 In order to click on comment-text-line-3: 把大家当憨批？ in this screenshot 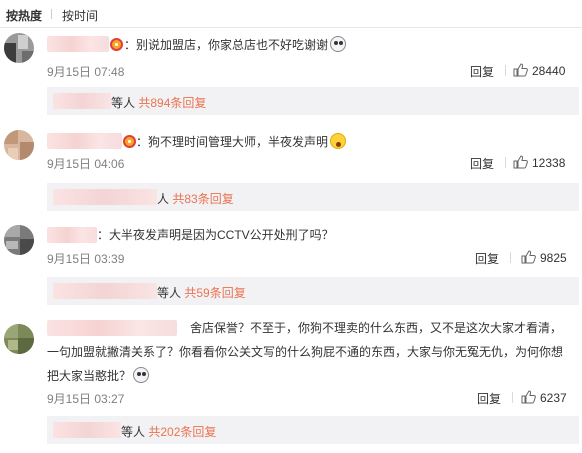, I will do `click(98, 376)`.